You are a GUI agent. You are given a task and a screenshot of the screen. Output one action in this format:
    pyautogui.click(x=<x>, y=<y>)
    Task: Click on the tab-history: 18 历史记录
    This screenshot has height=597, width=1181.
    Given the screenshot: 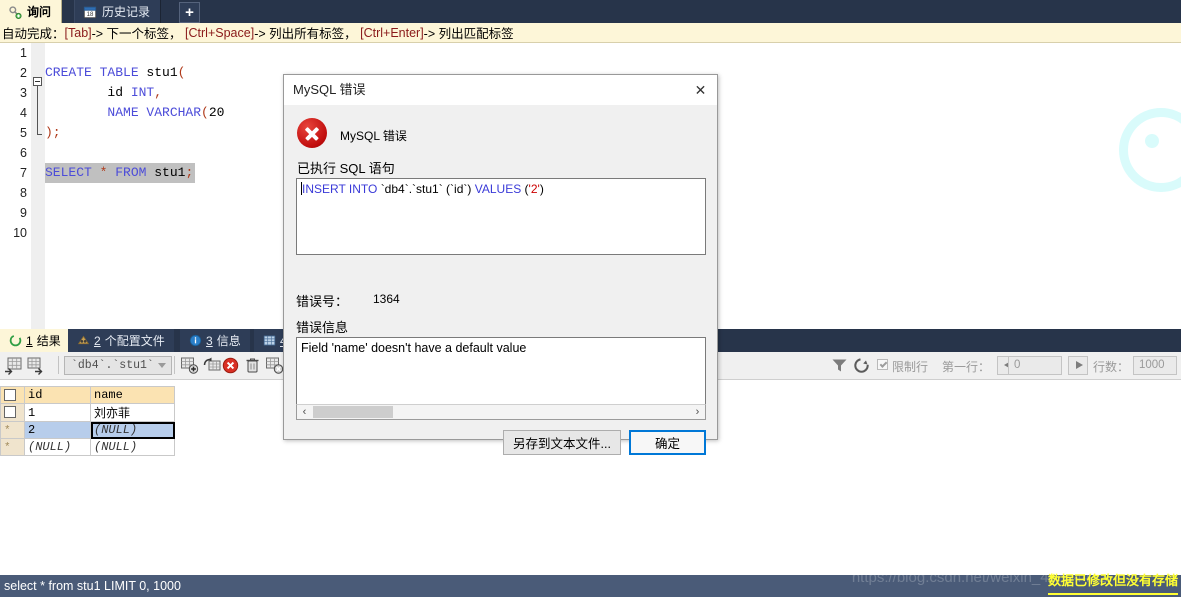 What is the action you would take?
    pyautogui.click(x=118, y=11)
    